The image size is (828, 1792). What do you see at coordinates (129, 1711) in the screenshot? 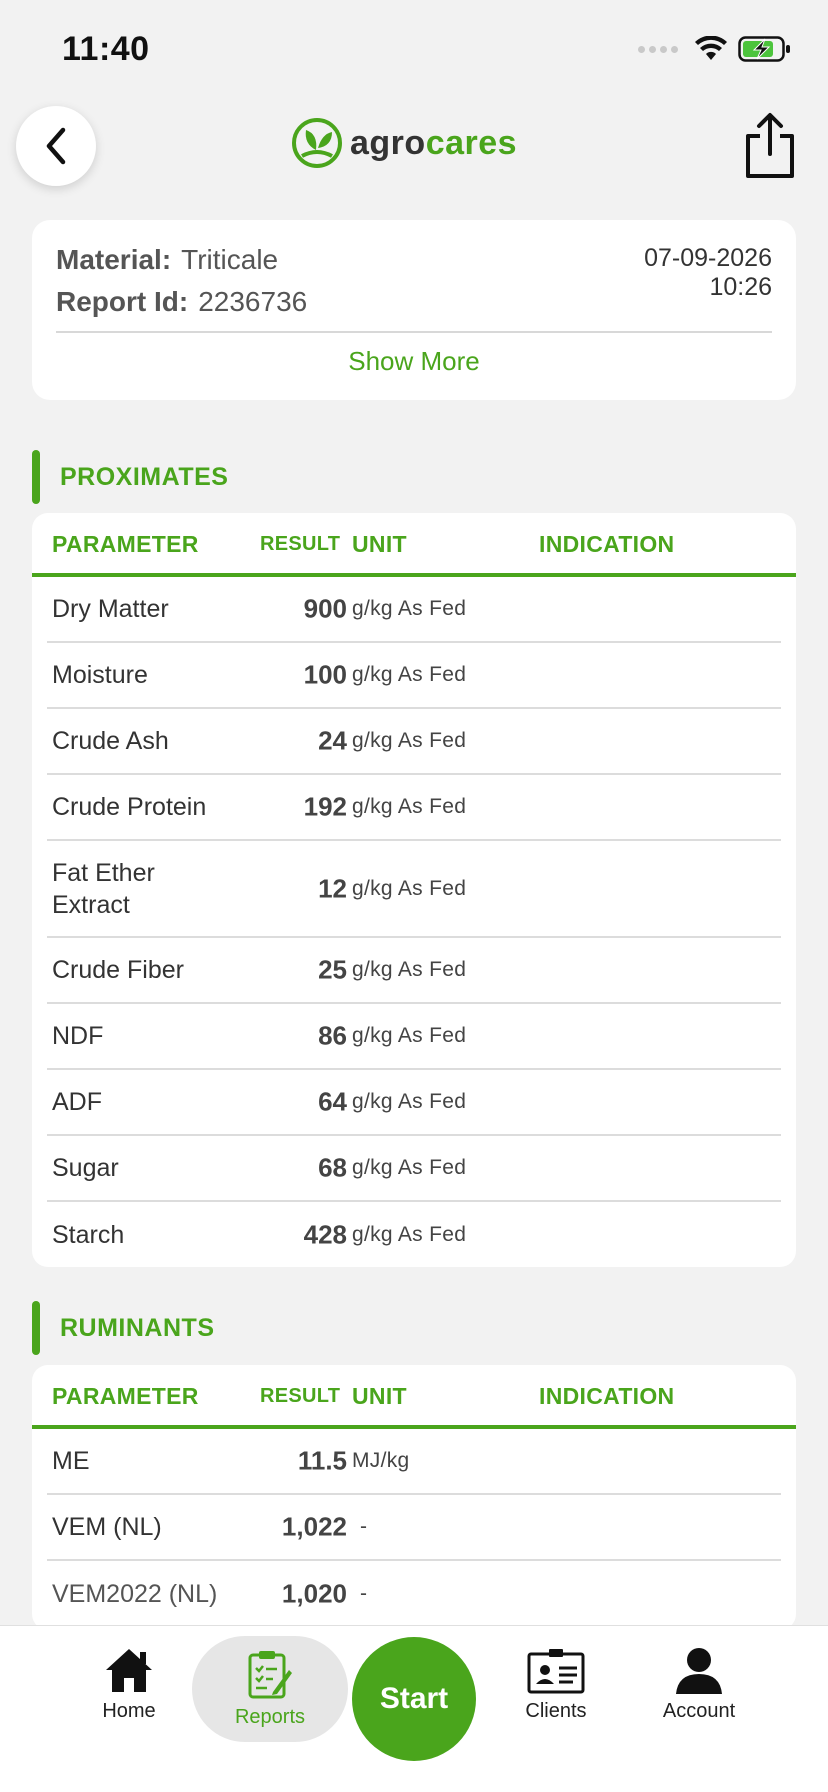
I see `nav-home-label: Home` at bounding box center [129, 1711].